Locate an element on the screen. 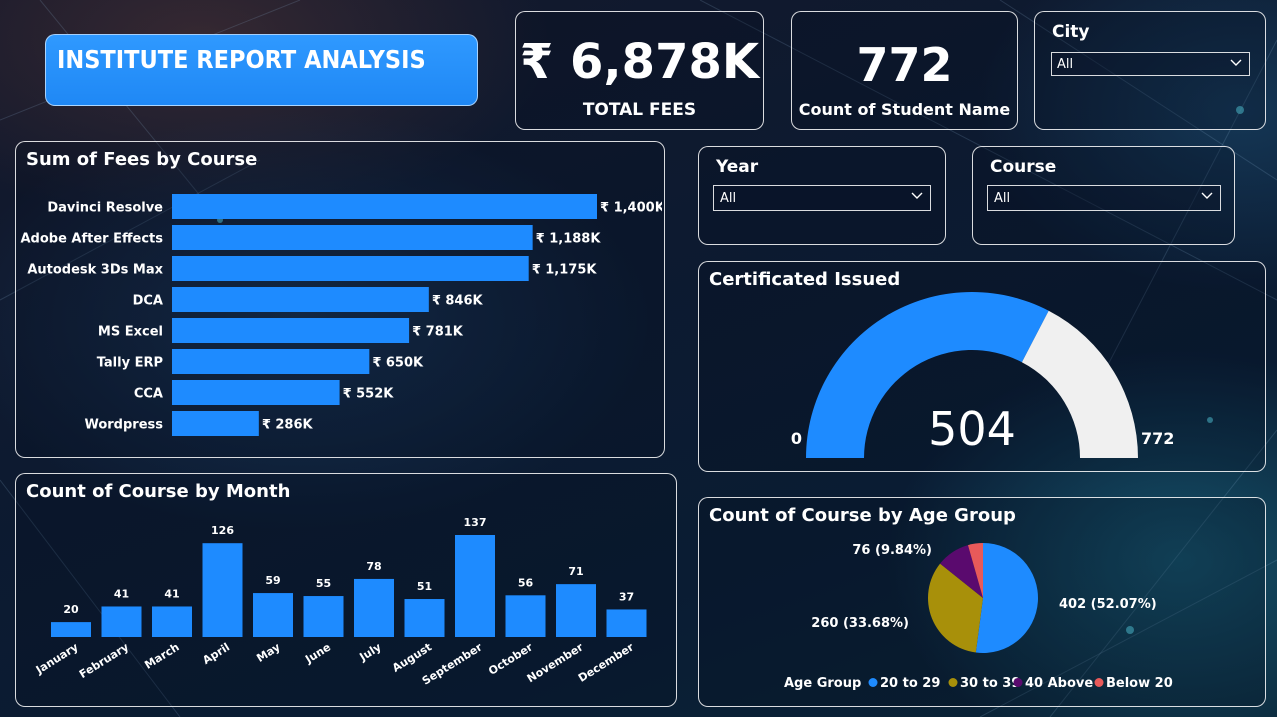 The image size is (1277, 717). pie-data-label: 76 (9.84%) is located at coordinates (892, 550).